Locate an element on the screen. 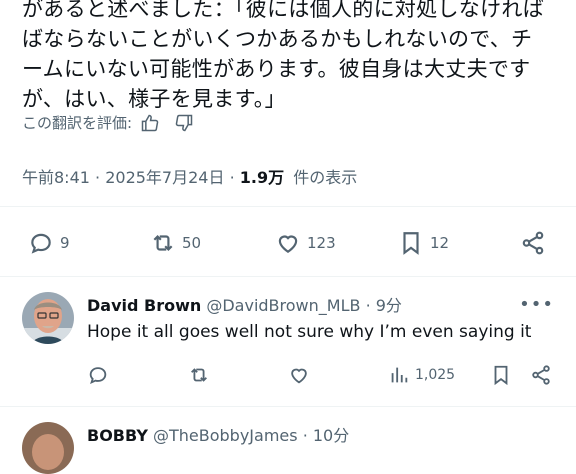  reply-header: BOBBY @TheBobbyJames · 10分 is located at coordinates (218, 435).